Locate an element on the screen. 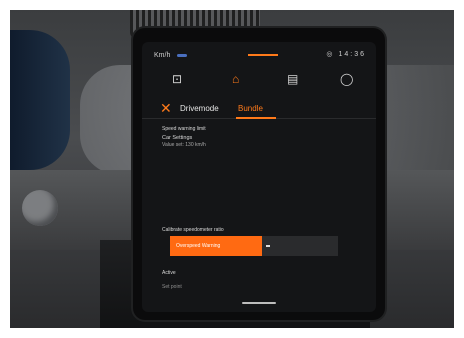 The image size is (464, 338). top-navigation: ⊡ ⌂ ▤ ◯ is located at coordinates (259, 82).